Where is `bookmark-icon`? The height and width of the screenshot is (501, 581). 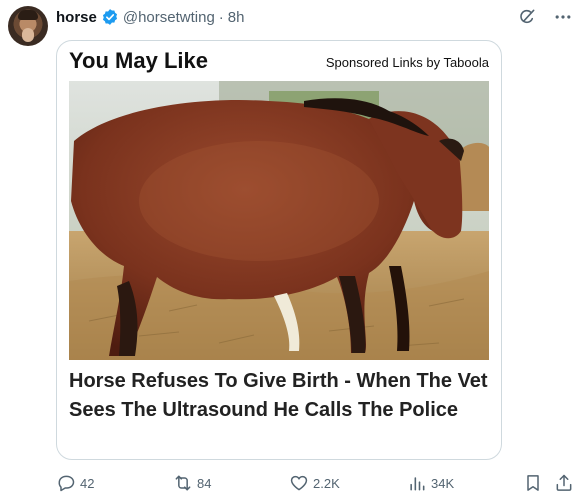
bookmark-icon is located at coordinates (533, 483).